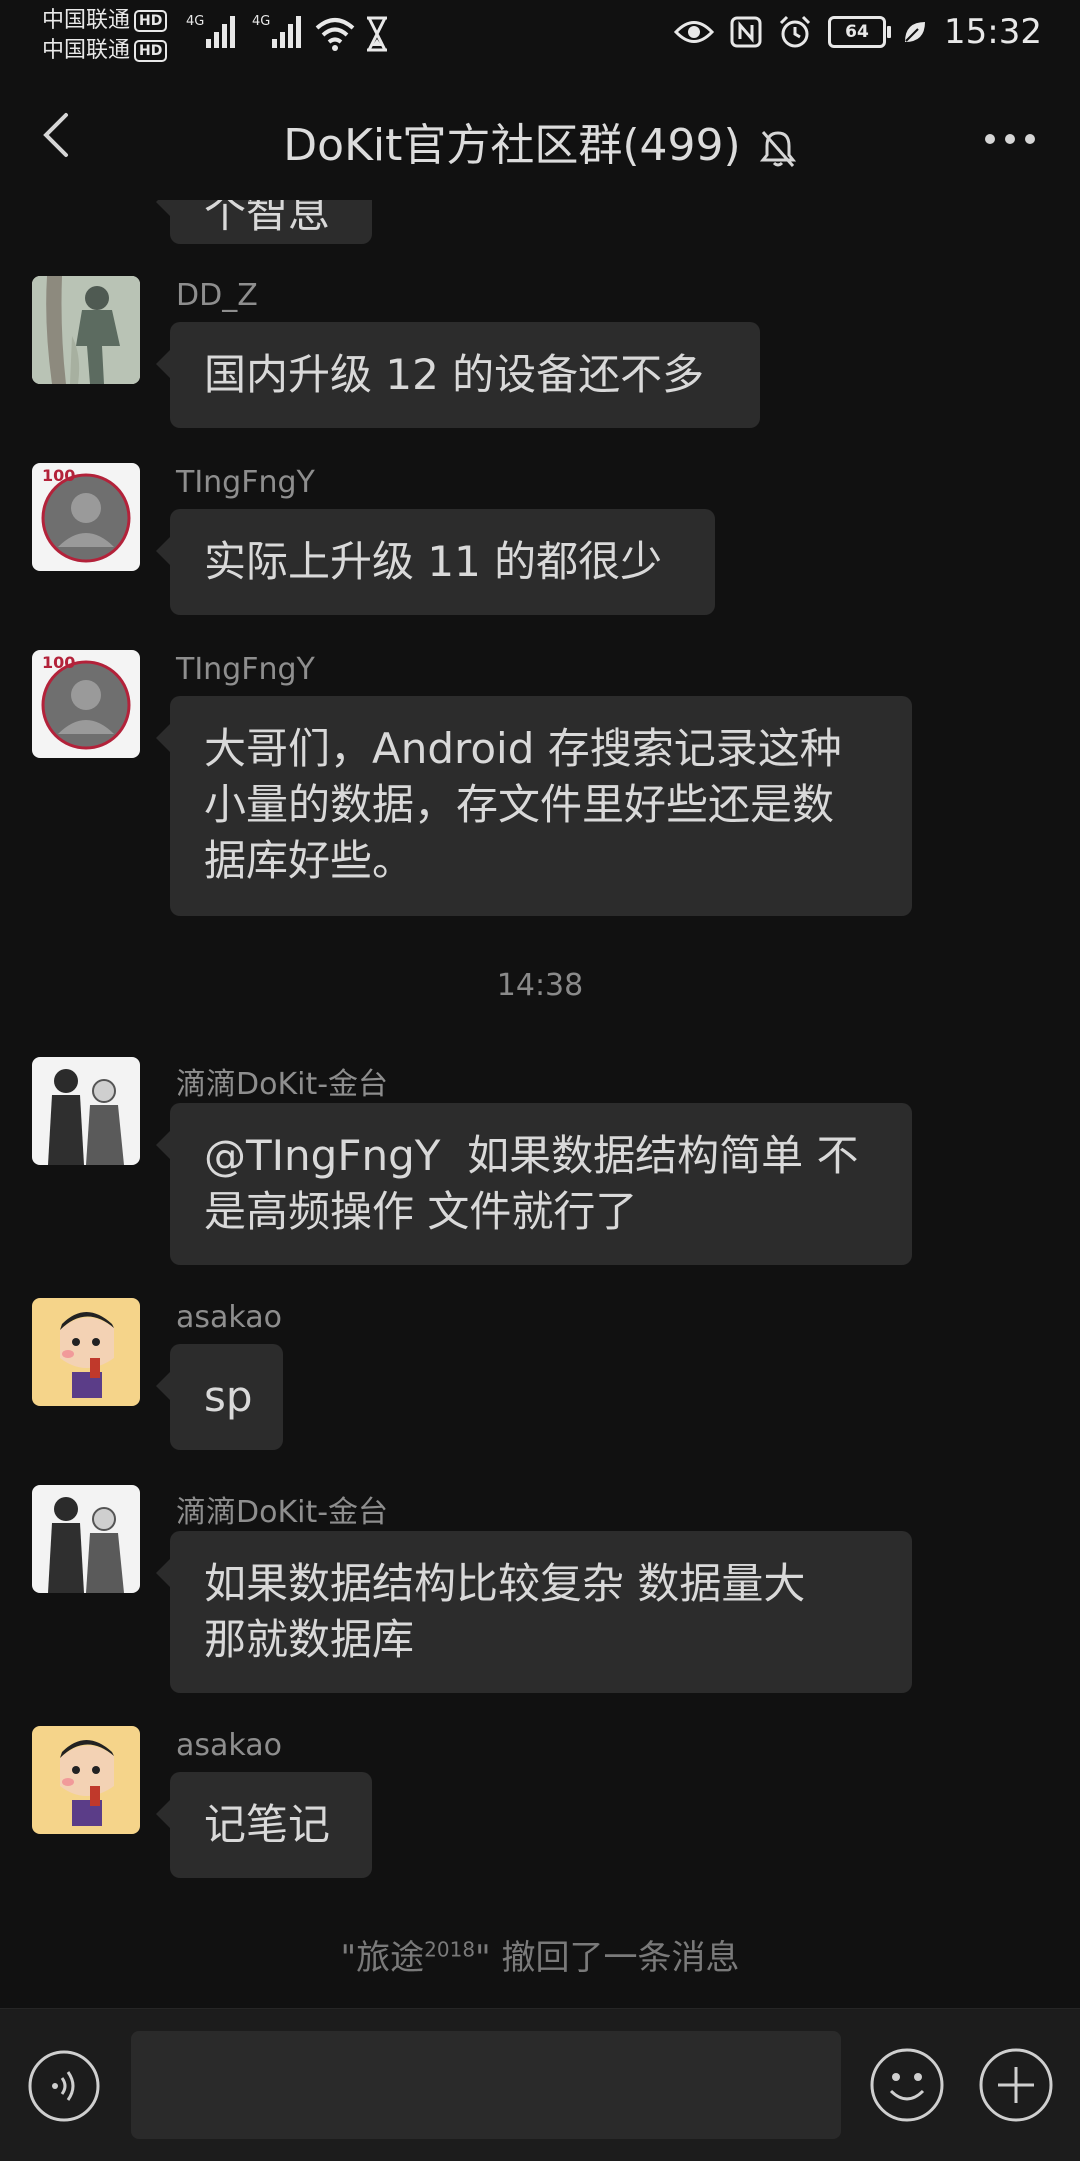 The image size is (1080, 2161). What do you see at coordinates (486, 2085) in the screenshot?
I see `message-input` at bounding box center [486, 2085].